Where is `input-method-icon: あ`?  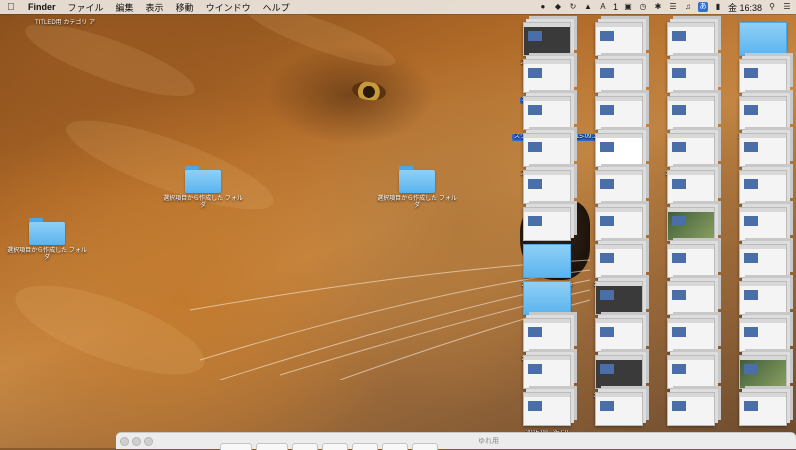 input-method-icon: あ is located at coordinates (702, 7).